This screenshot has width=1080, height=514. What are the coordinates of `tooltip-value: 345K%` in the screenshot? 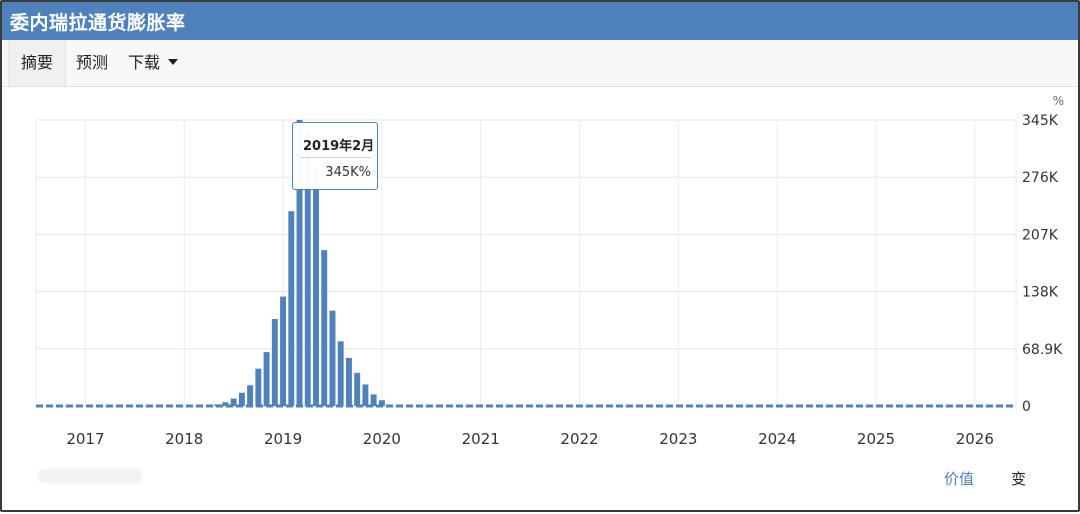 It's located at (348, 172).